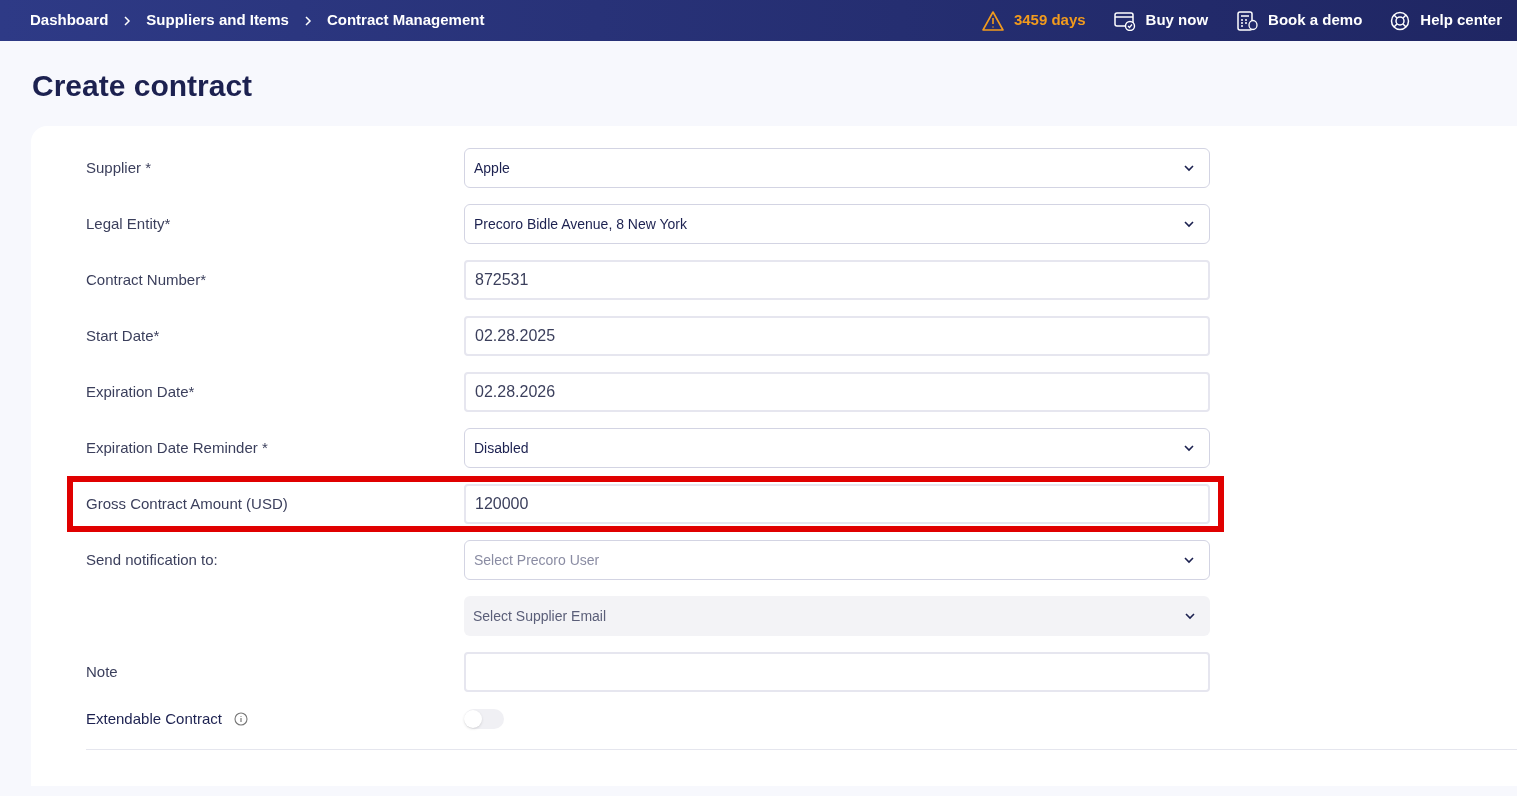 The height and width of the screenshot is (796, 1517). I want to click on breadcrumb-link: Suppliers and Items, so click(217, 20).